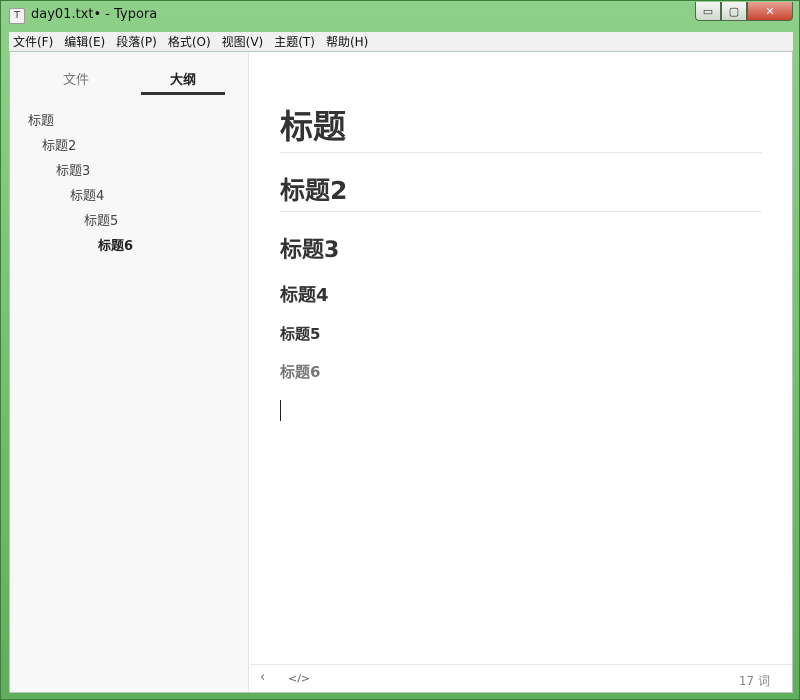 The width and height of the screenshot is (800, 700). Describe the element at coordinates (17, 16) in the screenshot. I see `typora-app-icon: T` at that location.